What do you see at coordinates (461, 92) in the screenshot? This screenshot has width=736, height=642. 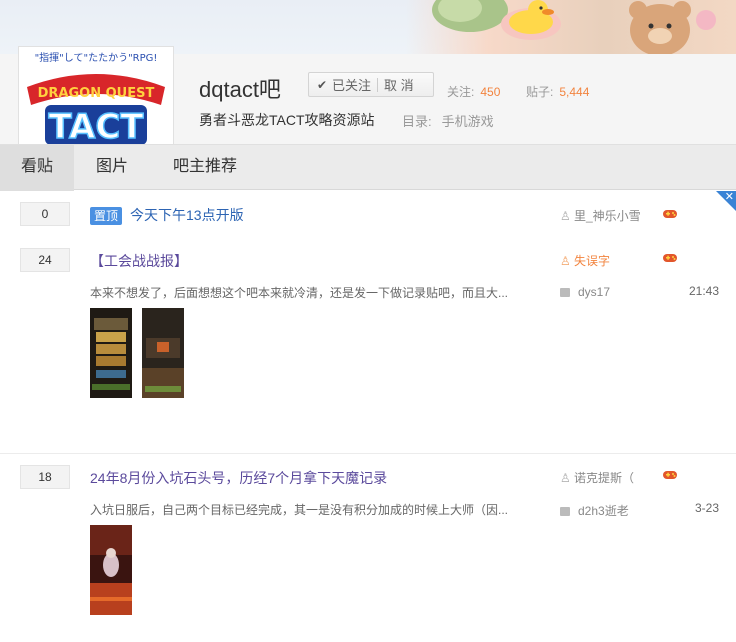 I see `follow-count-label: 关注:` at bounding box center [461, 92].